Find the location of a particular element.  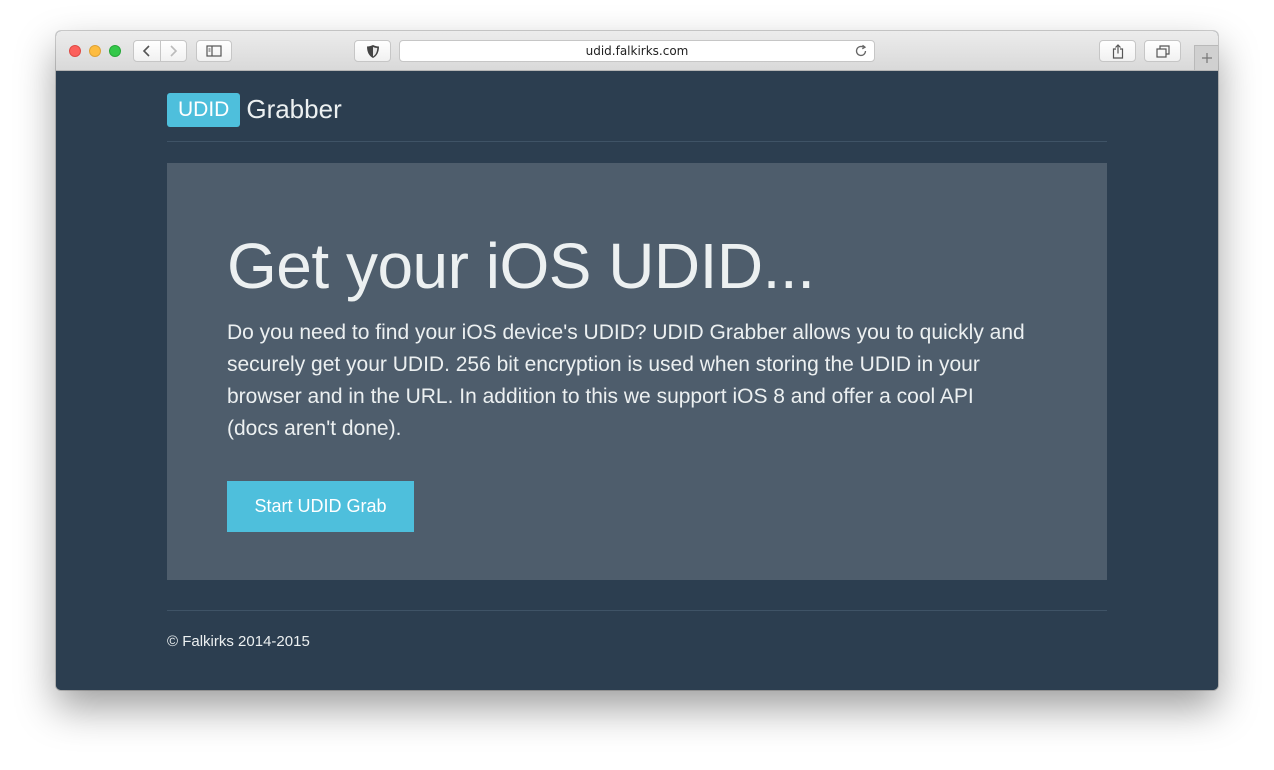

new-tab-button is located at coordinates (1206, 57).